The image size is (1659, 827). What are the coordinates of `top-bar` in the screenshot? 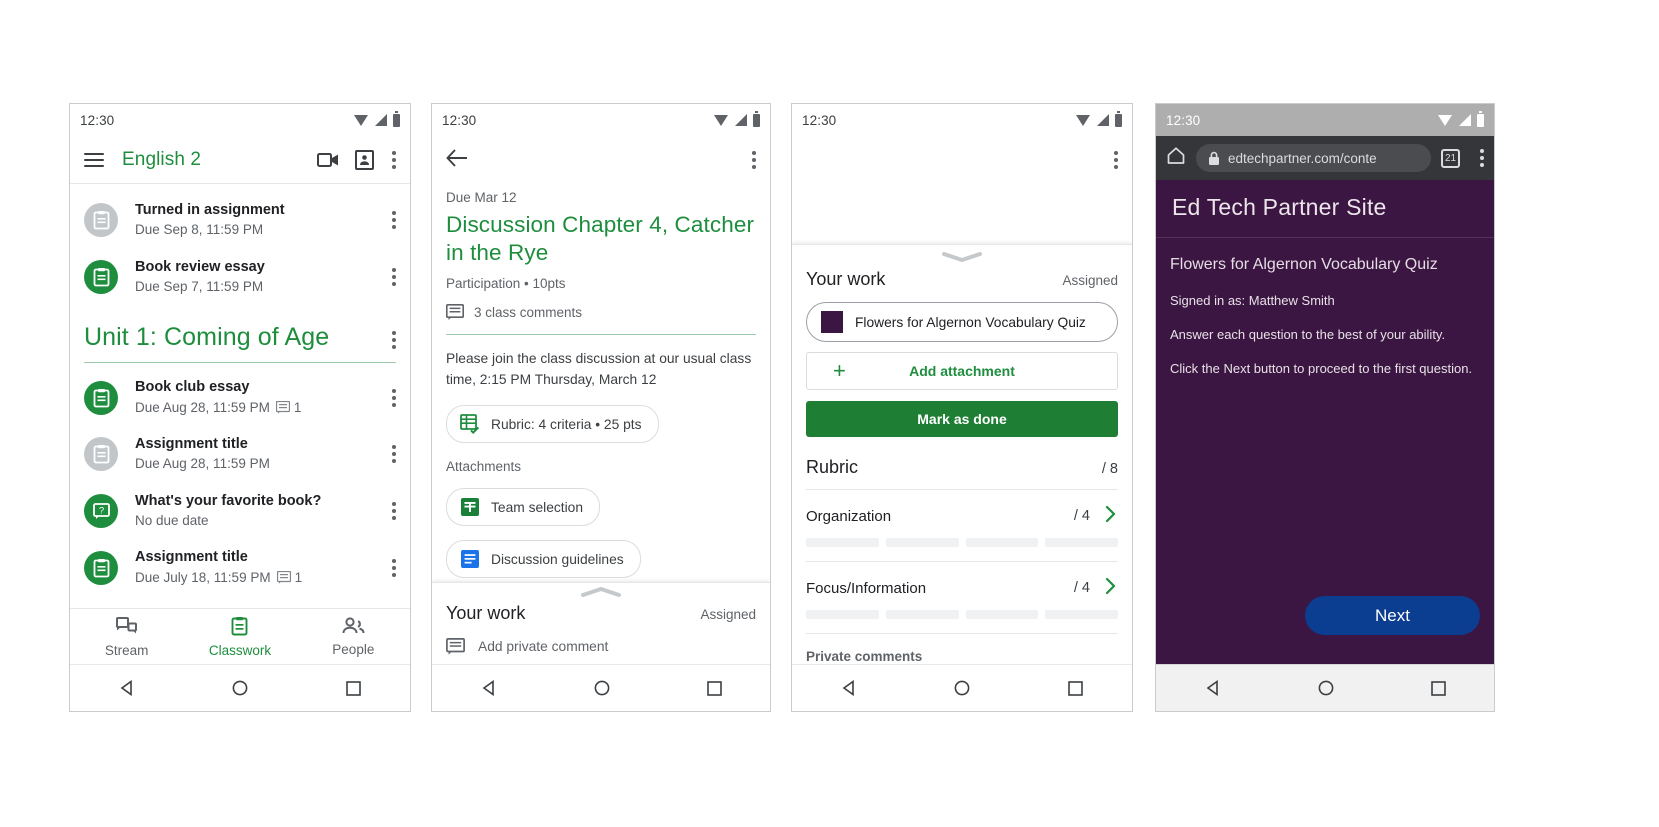 It's located at (601, 160).